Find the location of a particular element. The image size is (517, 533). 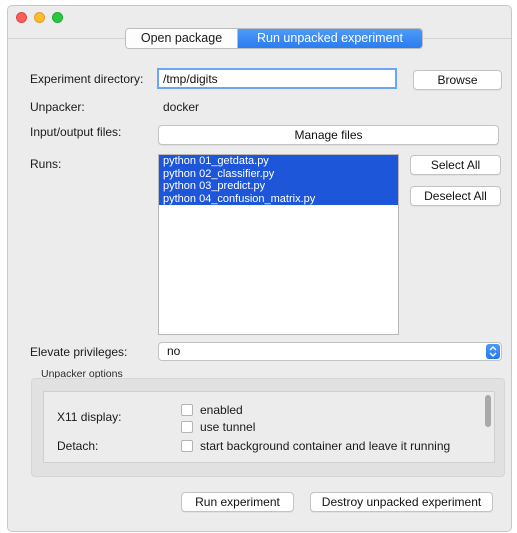

runs-list-item: python 04_confusion_matrix.py is located at coordinates (278, 198).